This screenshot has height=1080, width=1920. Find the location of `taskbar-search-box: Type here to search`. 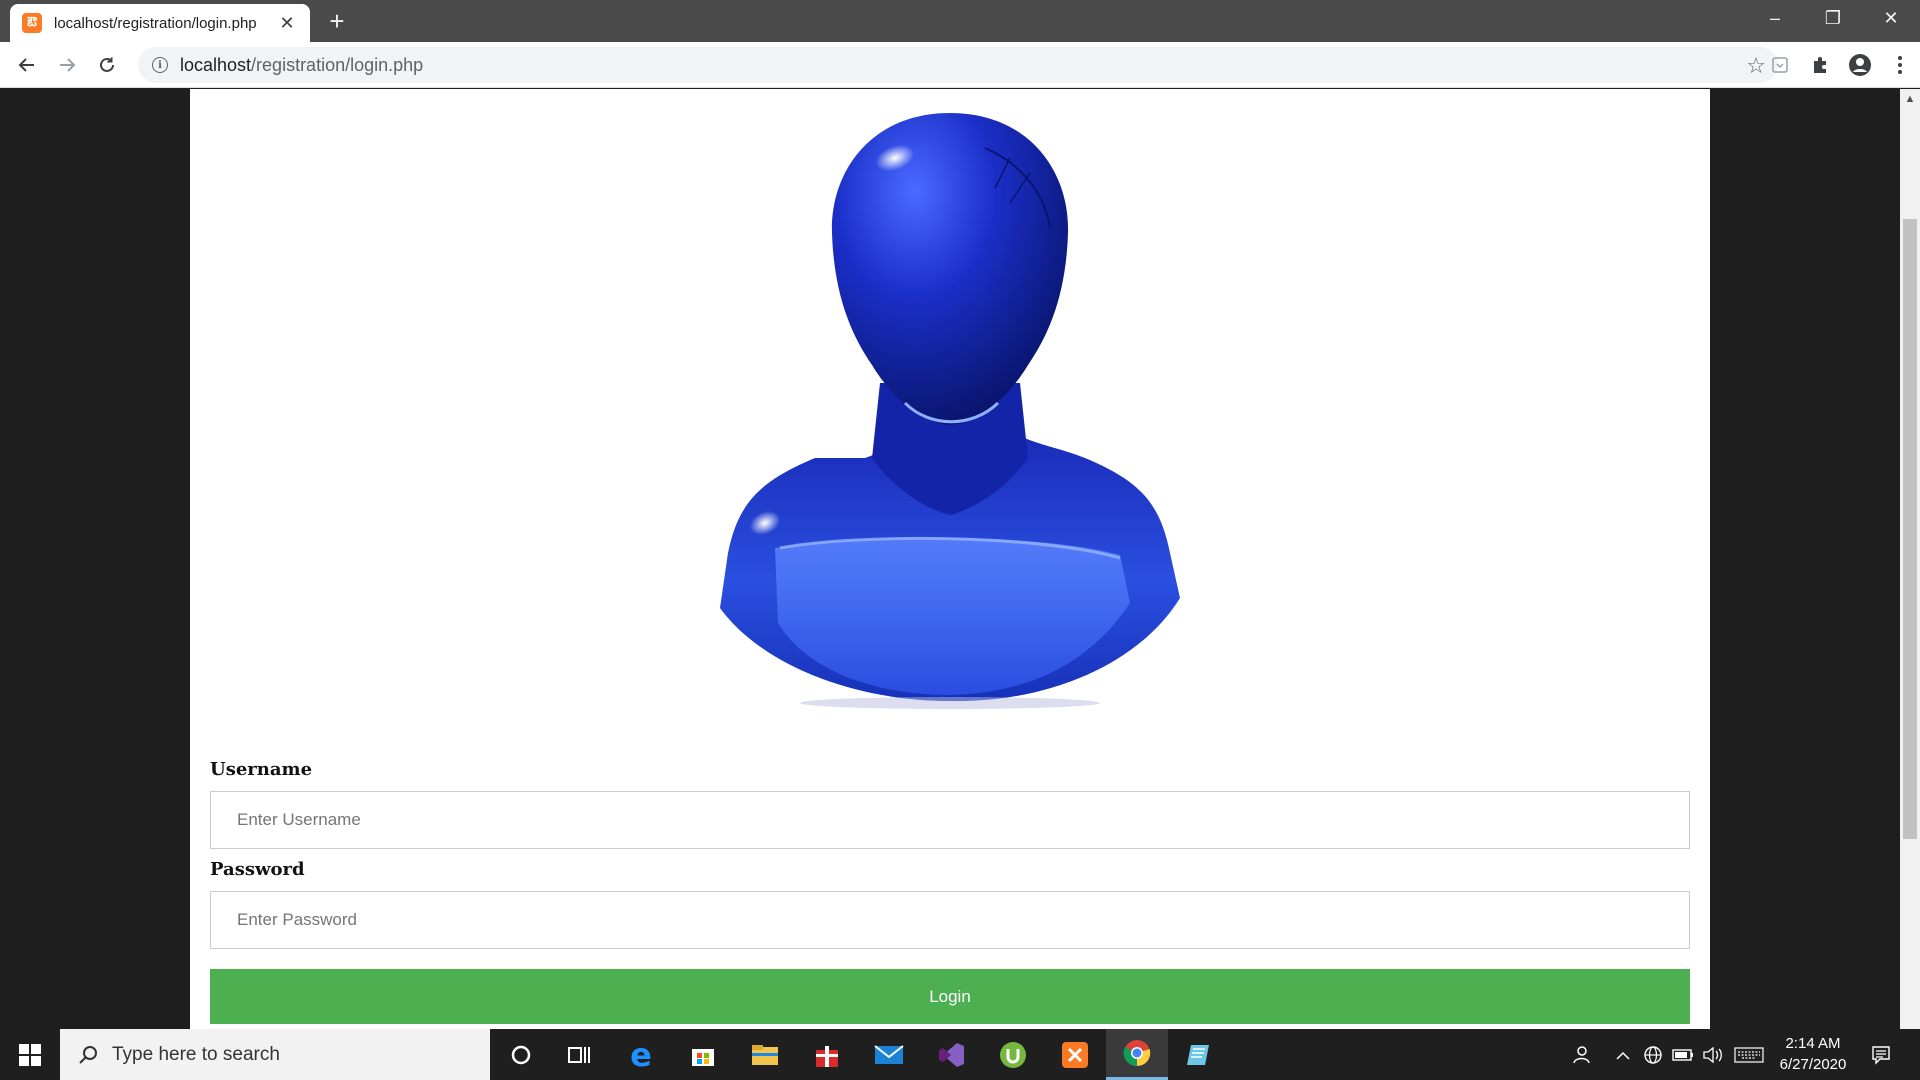

taskbar-search-box: Type here to search is located at coordinates (275, 1054).